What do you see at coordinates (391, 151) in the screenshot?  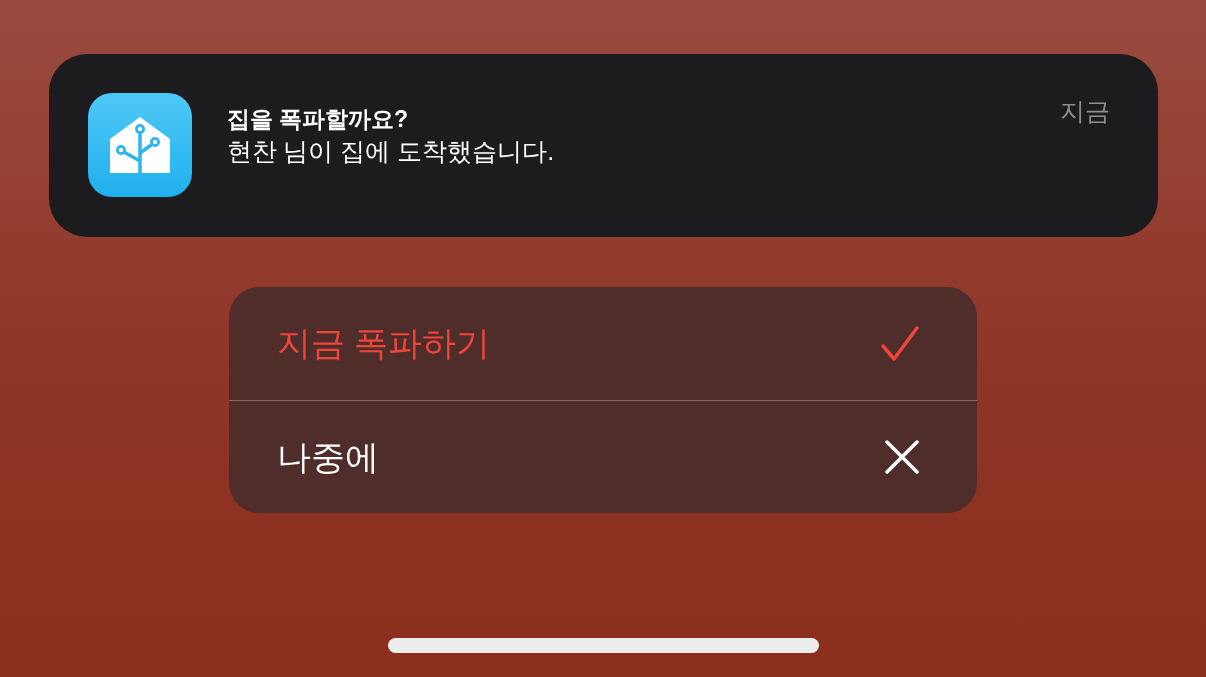 I see `notification-message: 현찬 님이 집에 도착했습니다.` at bounding box center [391, 151].